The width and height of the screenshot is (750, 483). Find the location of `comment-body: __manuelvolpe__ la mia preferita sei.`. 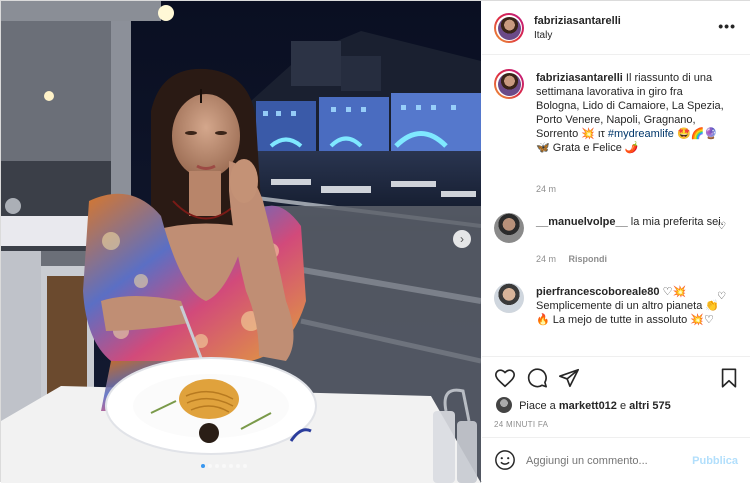

comment-body: __manuelvolpe__ la mia preferita sei. is located at coordinates (631, 222).